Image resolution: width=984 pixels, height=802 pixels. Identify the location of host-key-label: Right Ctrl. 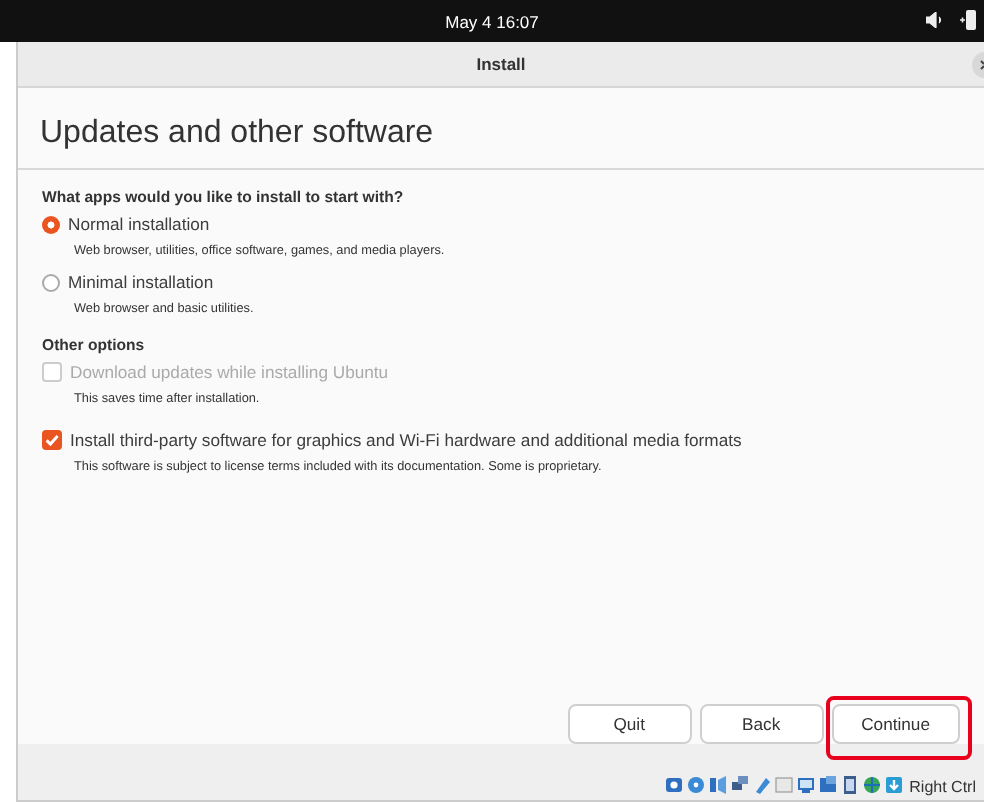
(942, 787).